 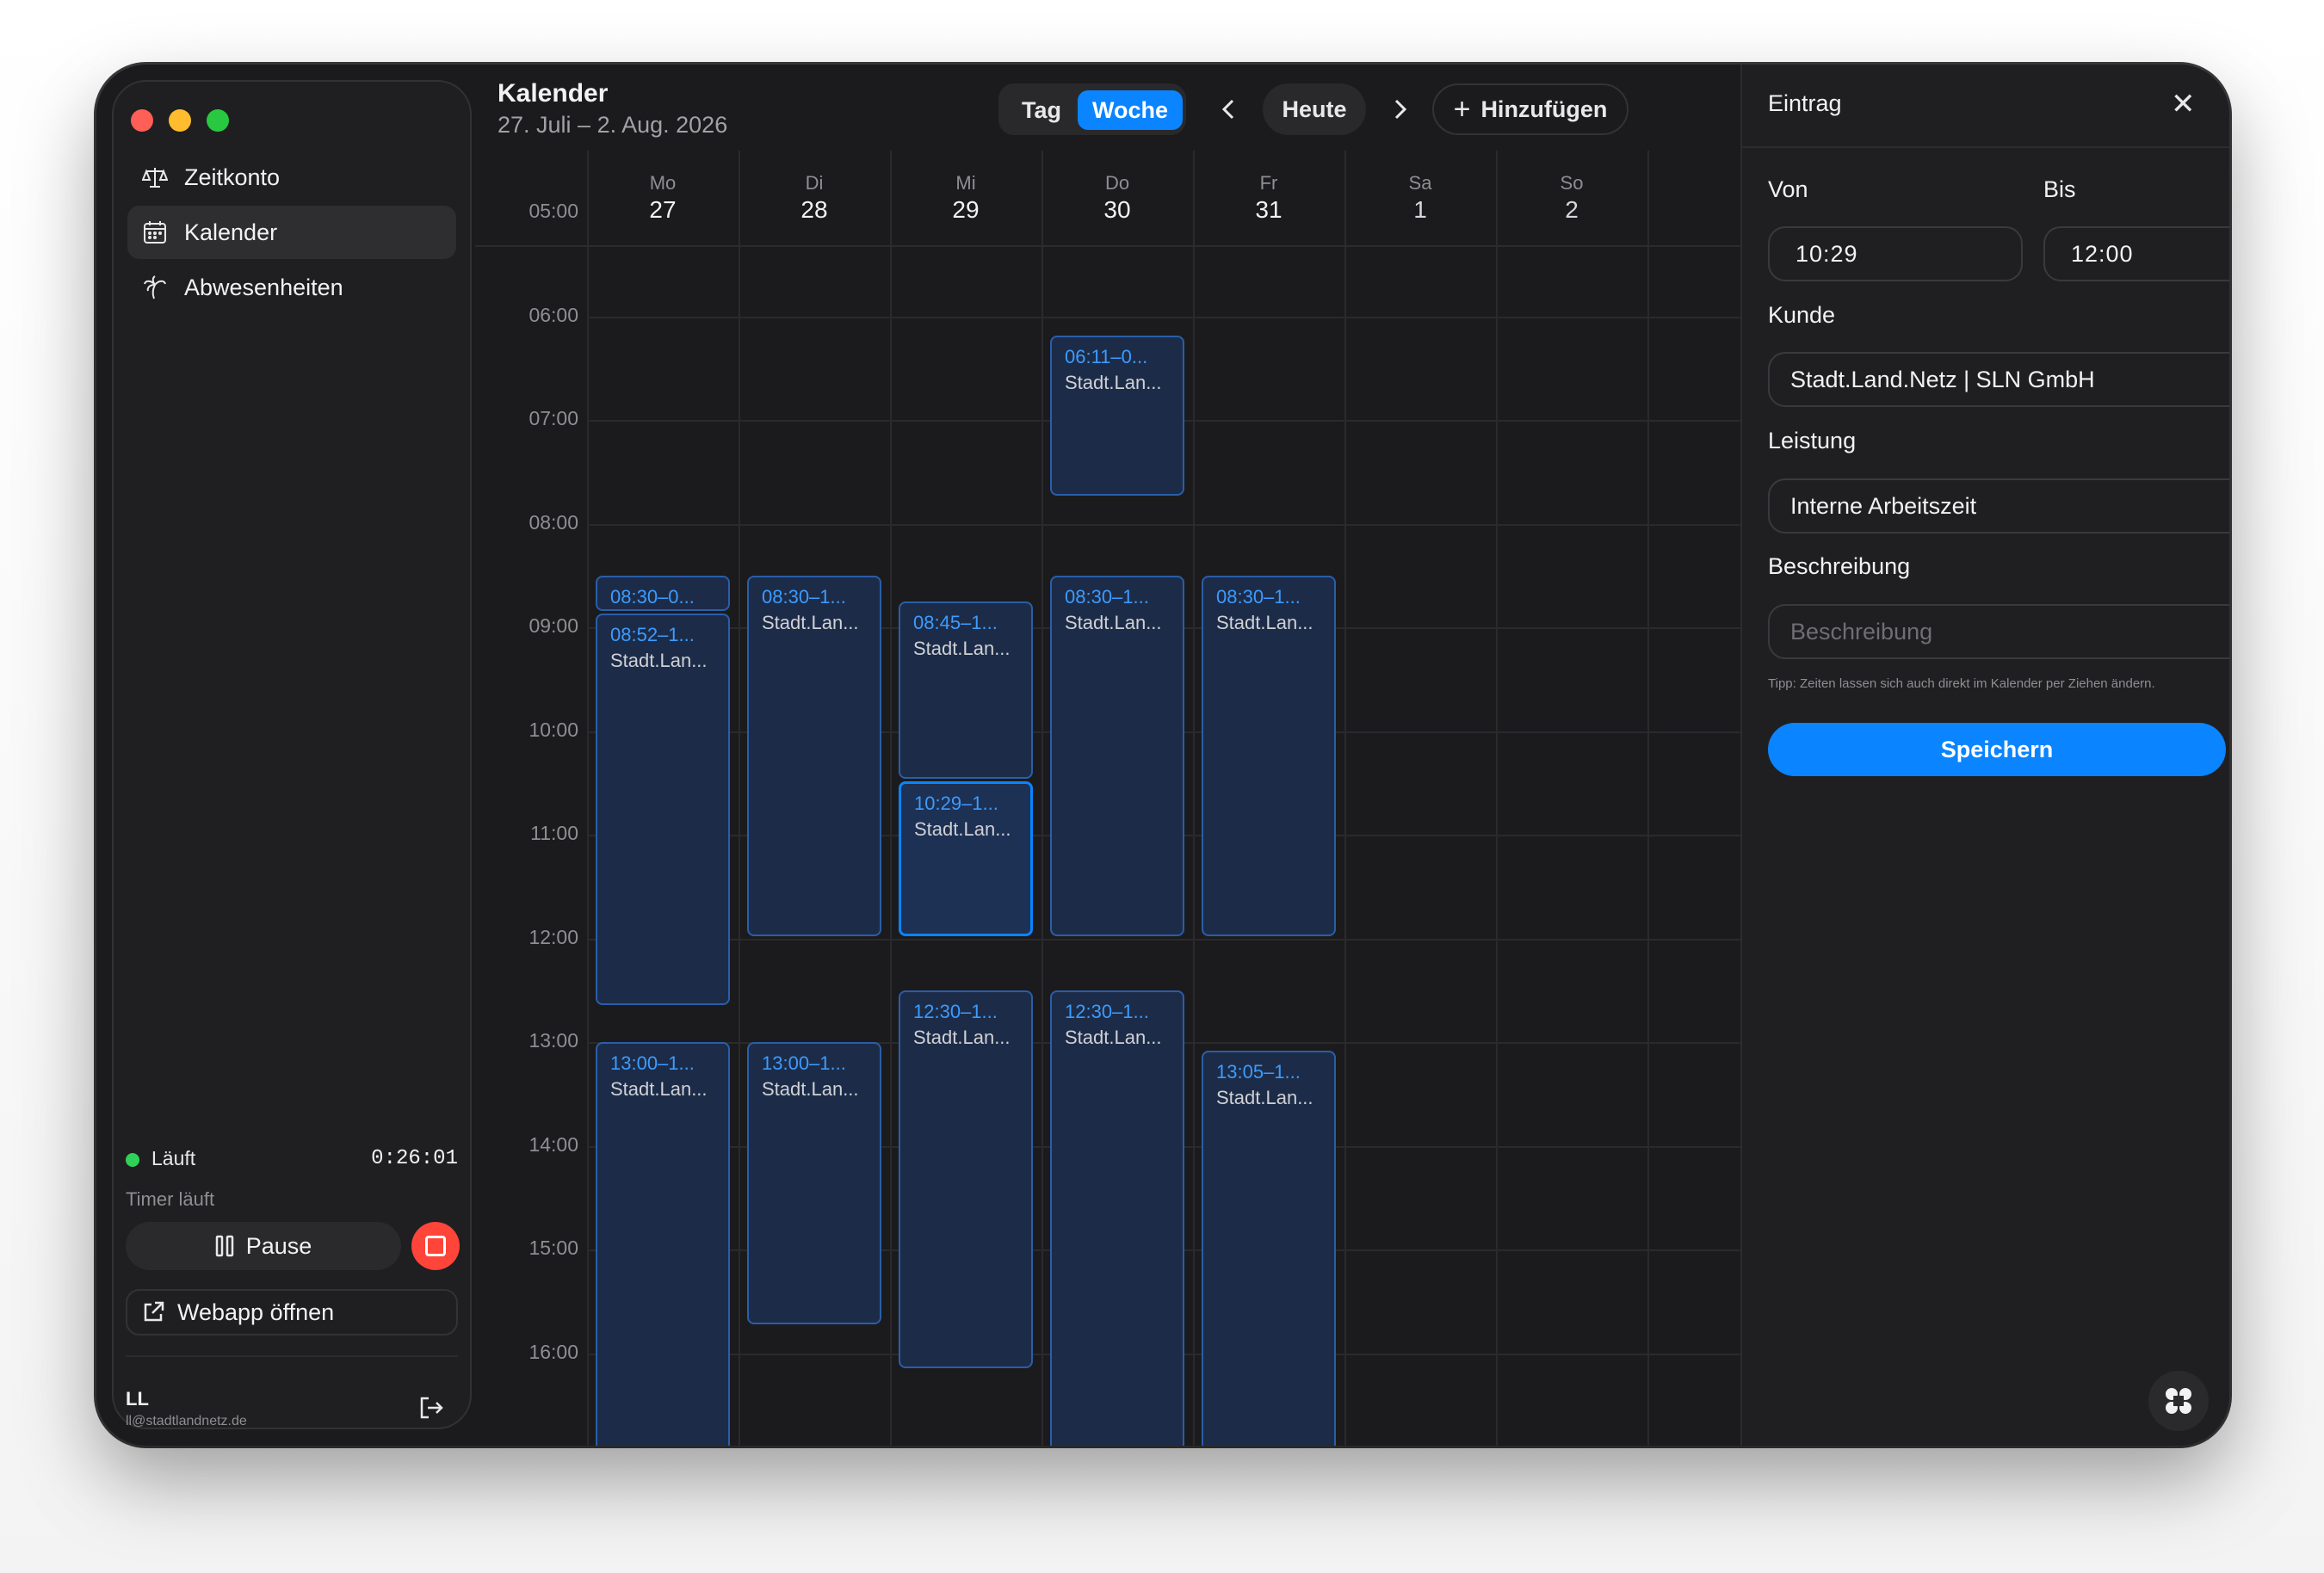 I want to click on close-window-button, so click(x=142, y=121).